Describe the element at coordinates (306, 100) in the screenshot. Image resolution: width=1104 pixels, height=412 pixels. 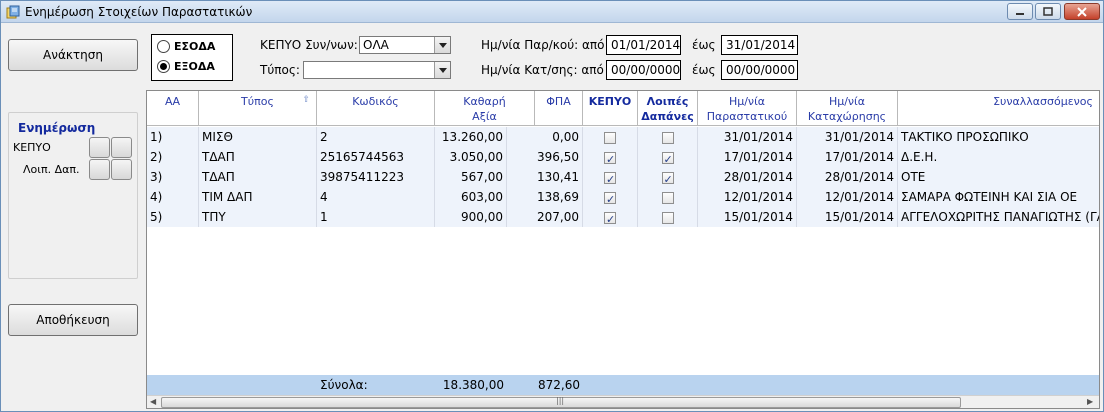
I see `sort-asc-icon: ⇧` at that location.